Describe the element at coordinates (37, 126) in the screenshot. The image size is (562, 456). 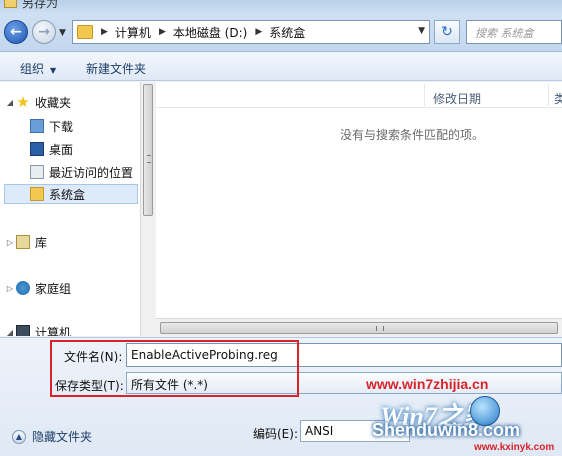
I see `download-folder-icon` at that location.